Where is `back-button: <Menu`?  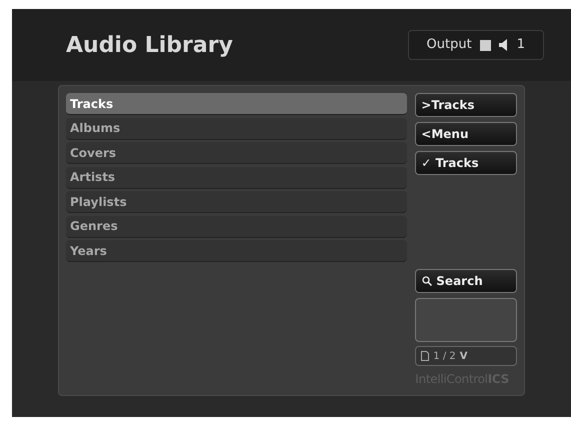
back-button: <Menu is located at coordinates (466, 134).